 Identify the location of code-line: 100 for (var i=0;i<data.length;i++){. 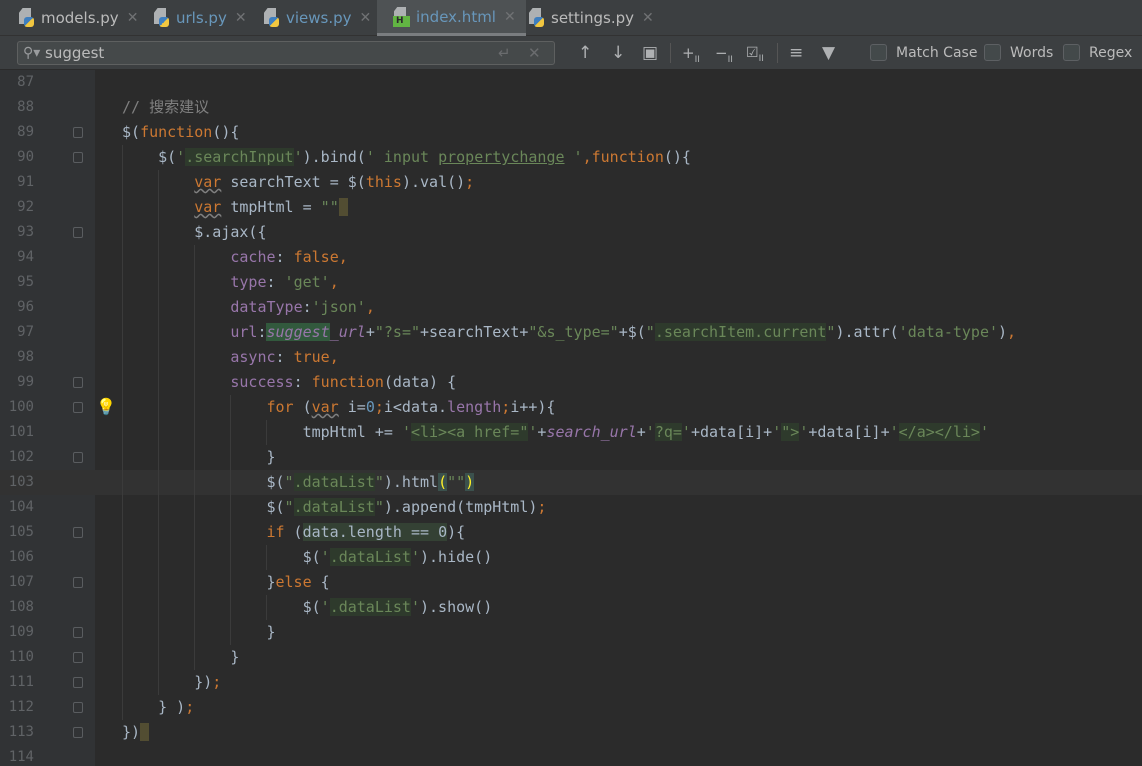
(571, 407).